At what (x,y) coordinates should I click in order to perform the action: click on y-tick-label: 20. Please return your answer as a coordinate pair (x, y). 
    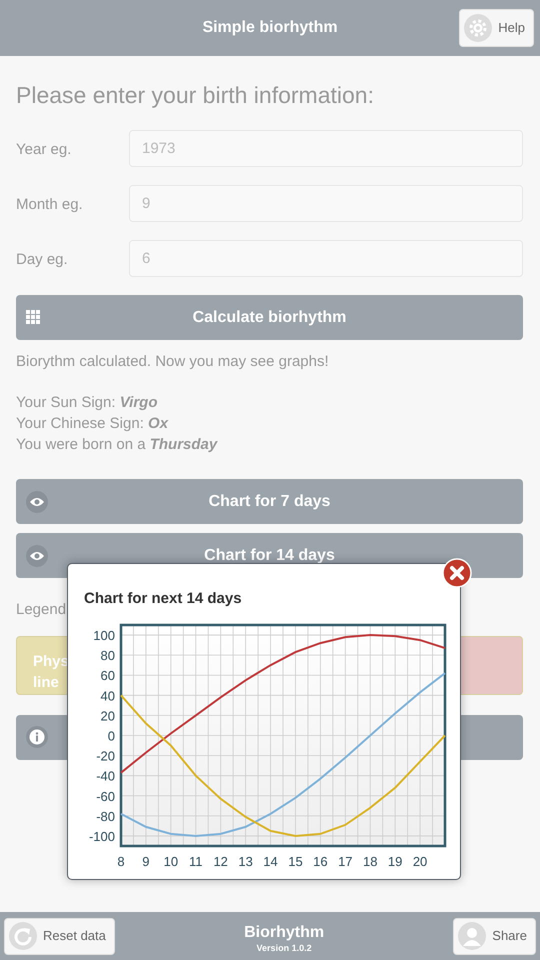
    Looking at the image, I should click on (107, 715).